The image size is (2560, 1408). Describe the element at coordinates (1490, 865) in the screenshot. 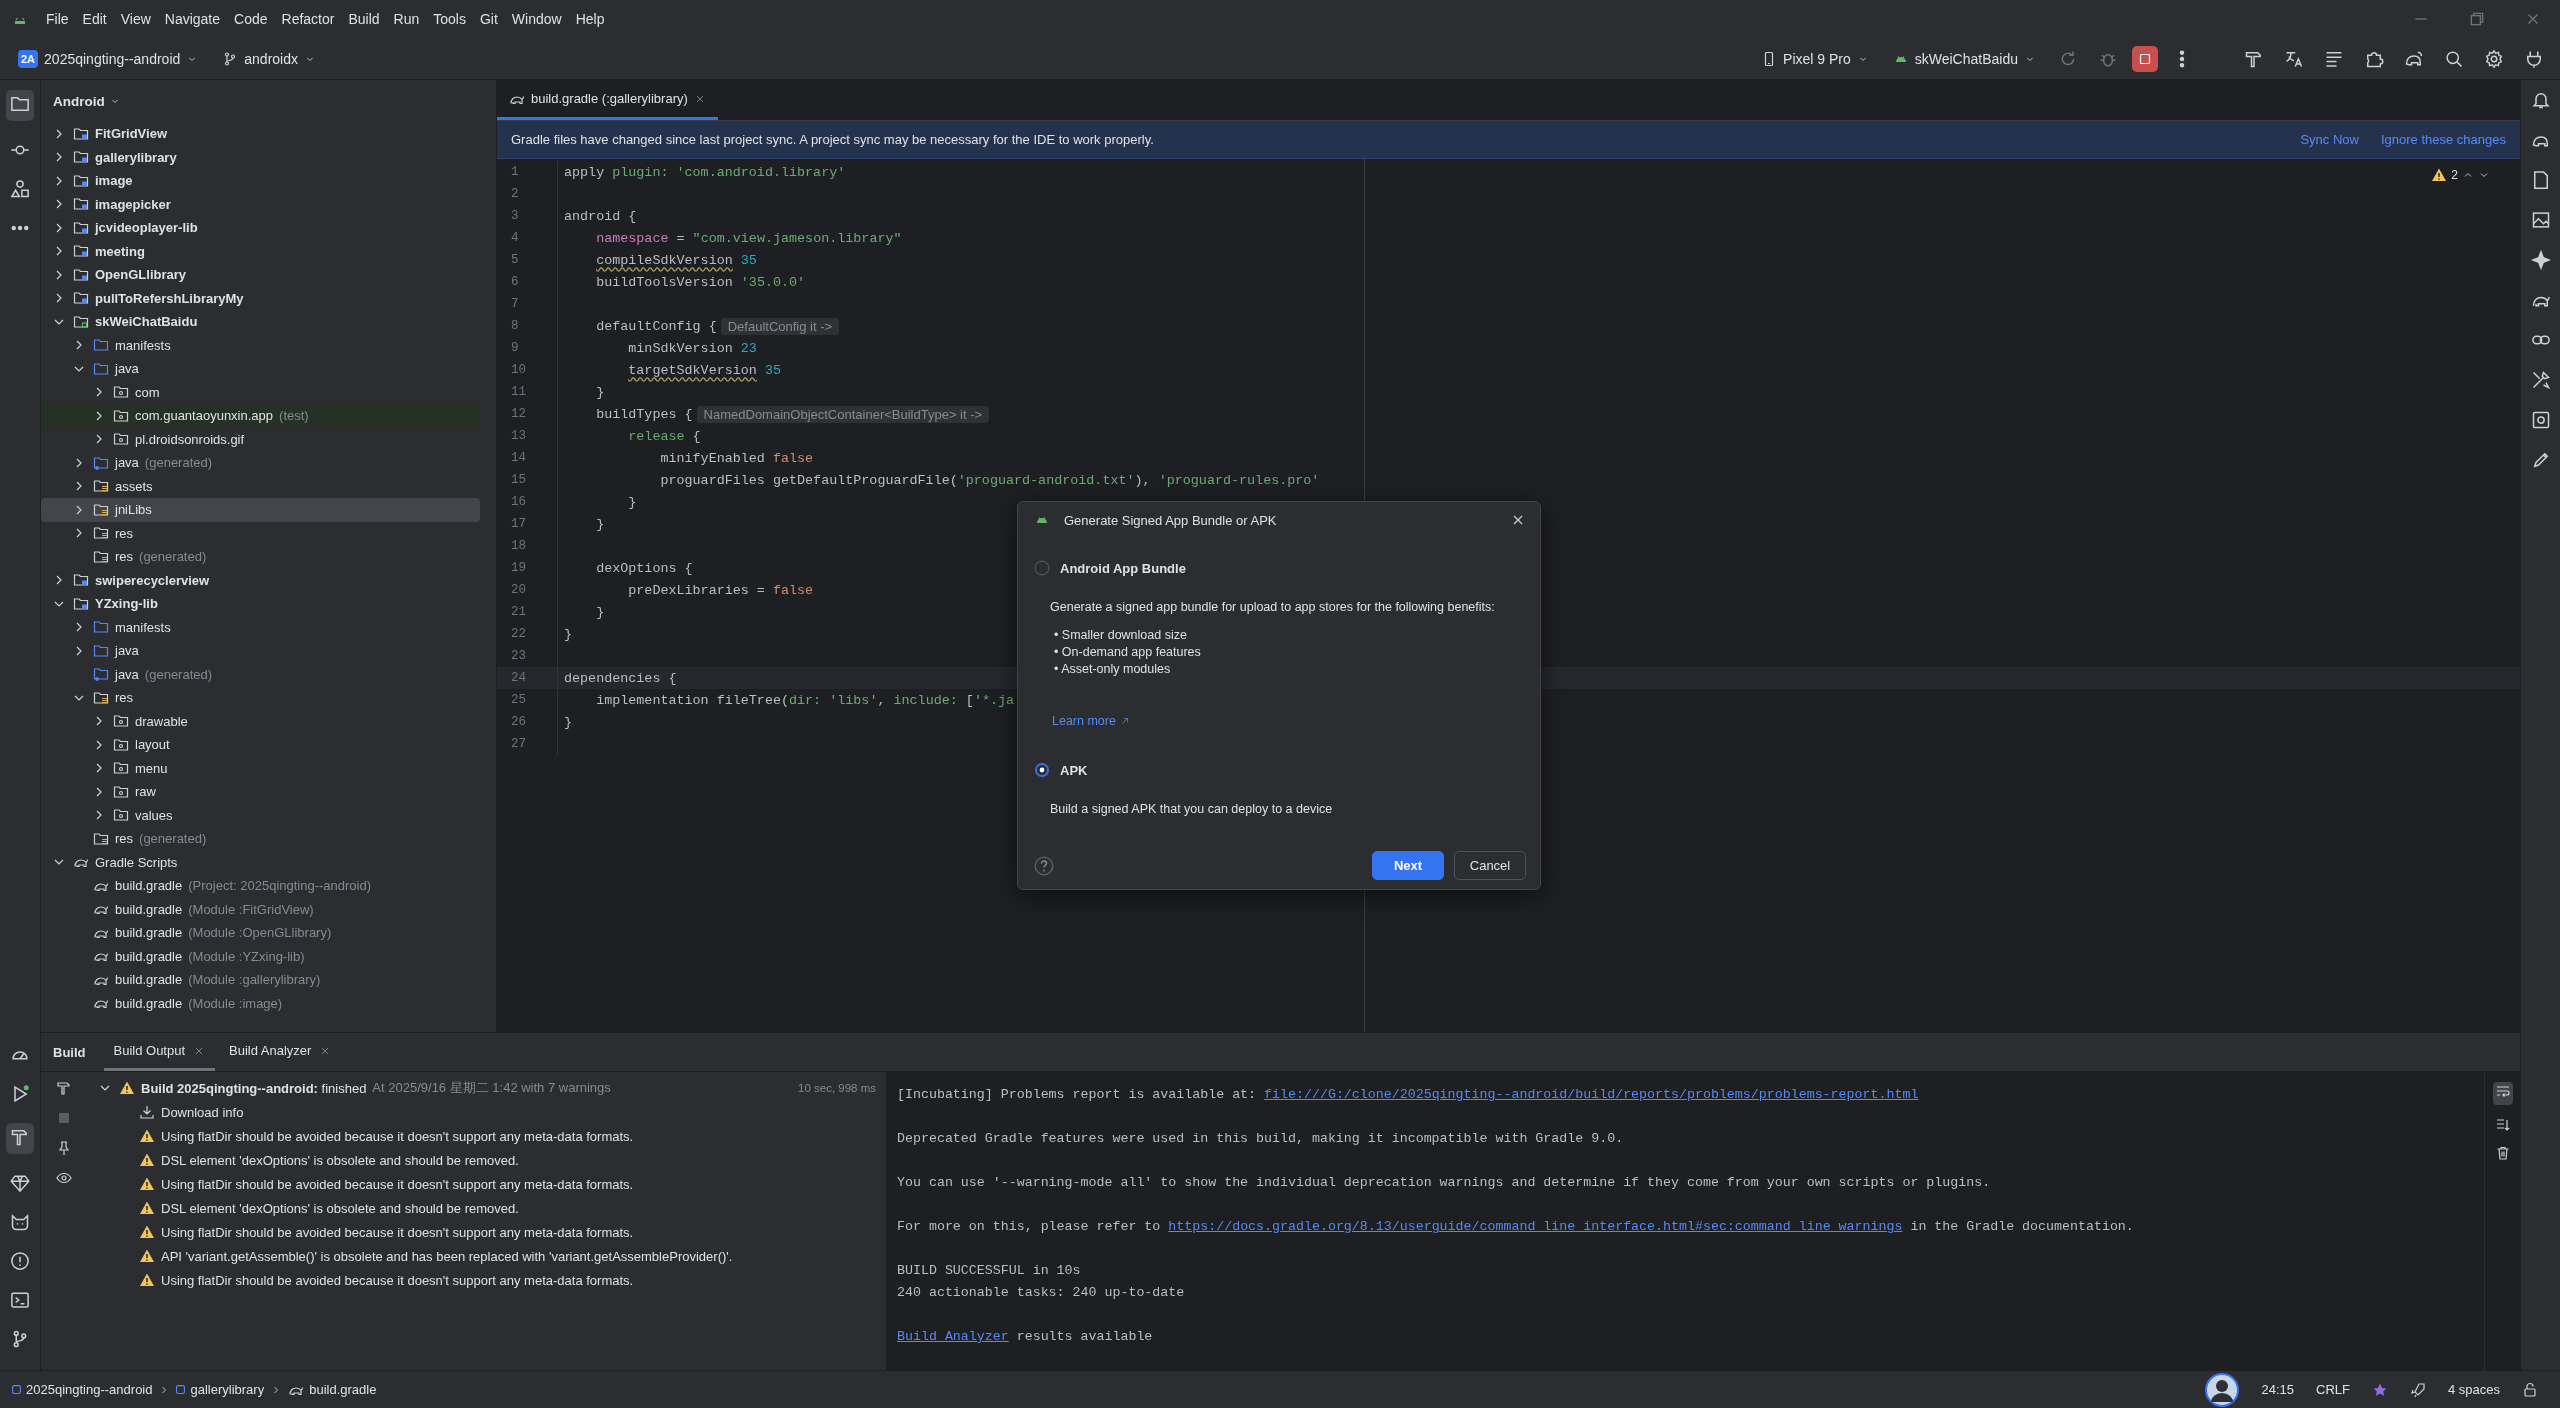

I see `secondary-button: Cancel` at that location.